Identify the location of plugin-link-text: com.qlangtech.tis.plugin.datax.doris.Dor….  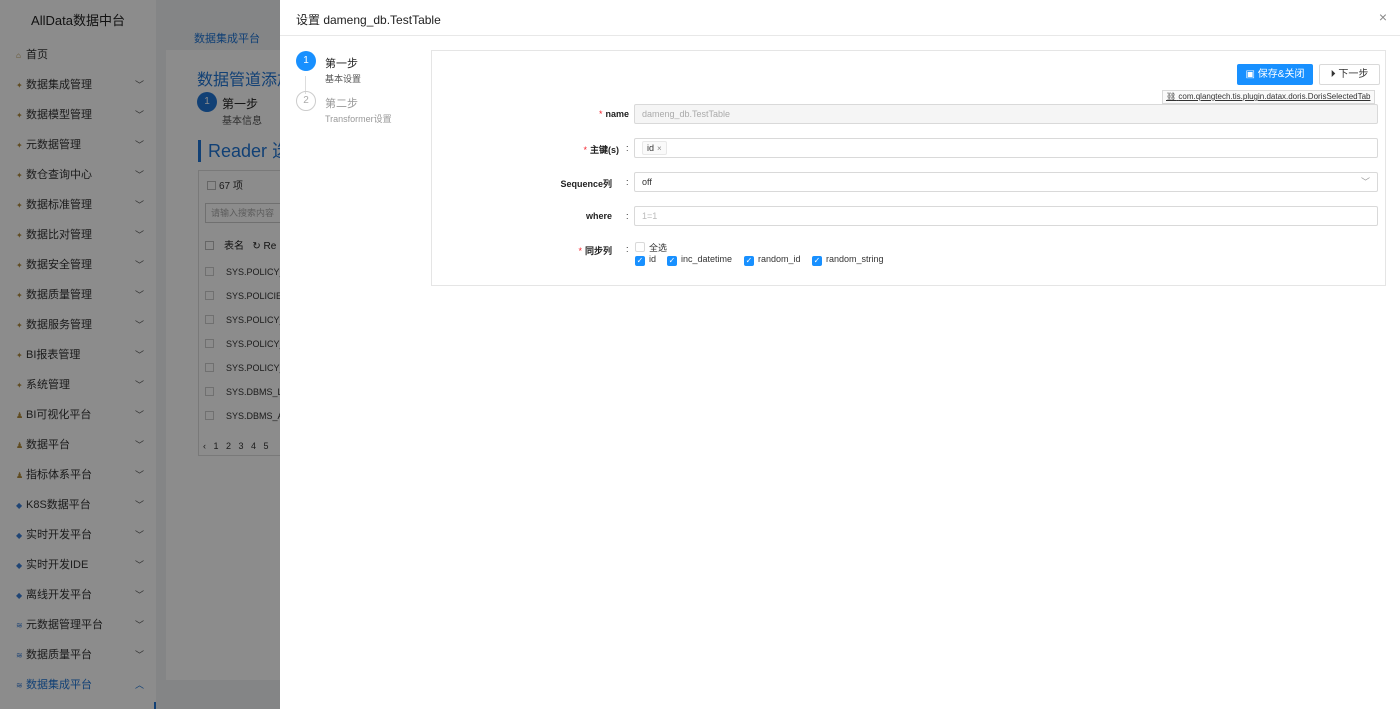
(1274, 96).